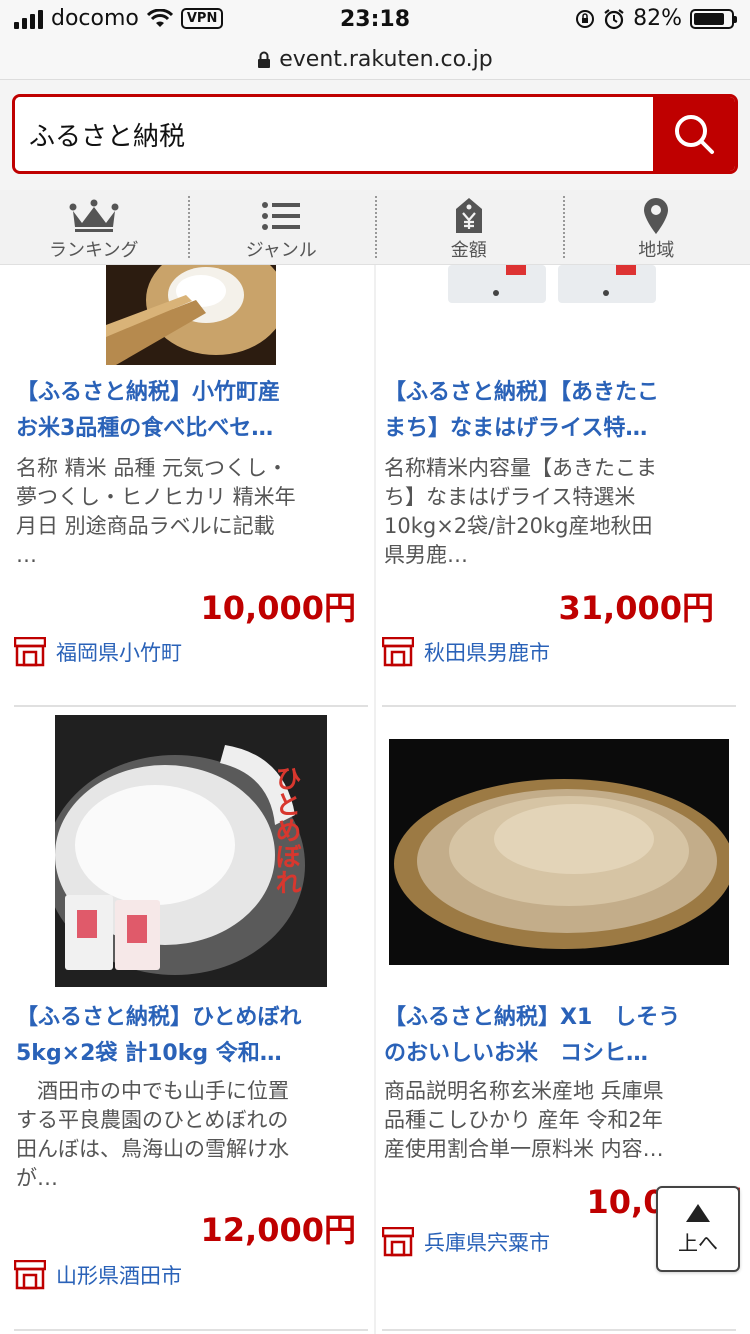 The height and width of the screenshot is (1334, 750). I want to click on nav-genre-label: ジャンル, so click(281, 250).